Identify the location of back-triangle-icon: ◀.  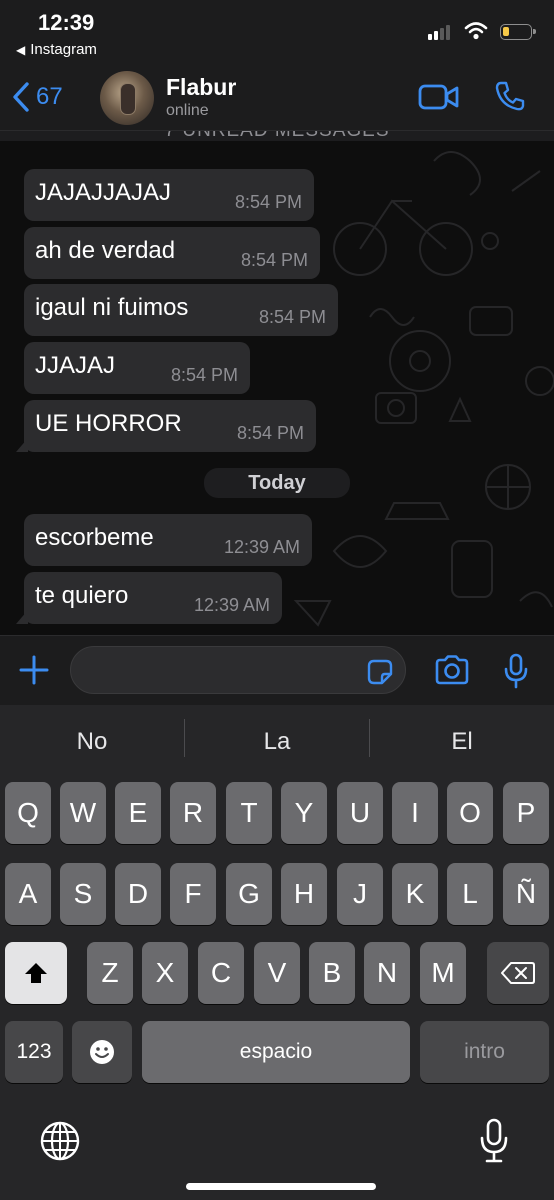
(21, 49).